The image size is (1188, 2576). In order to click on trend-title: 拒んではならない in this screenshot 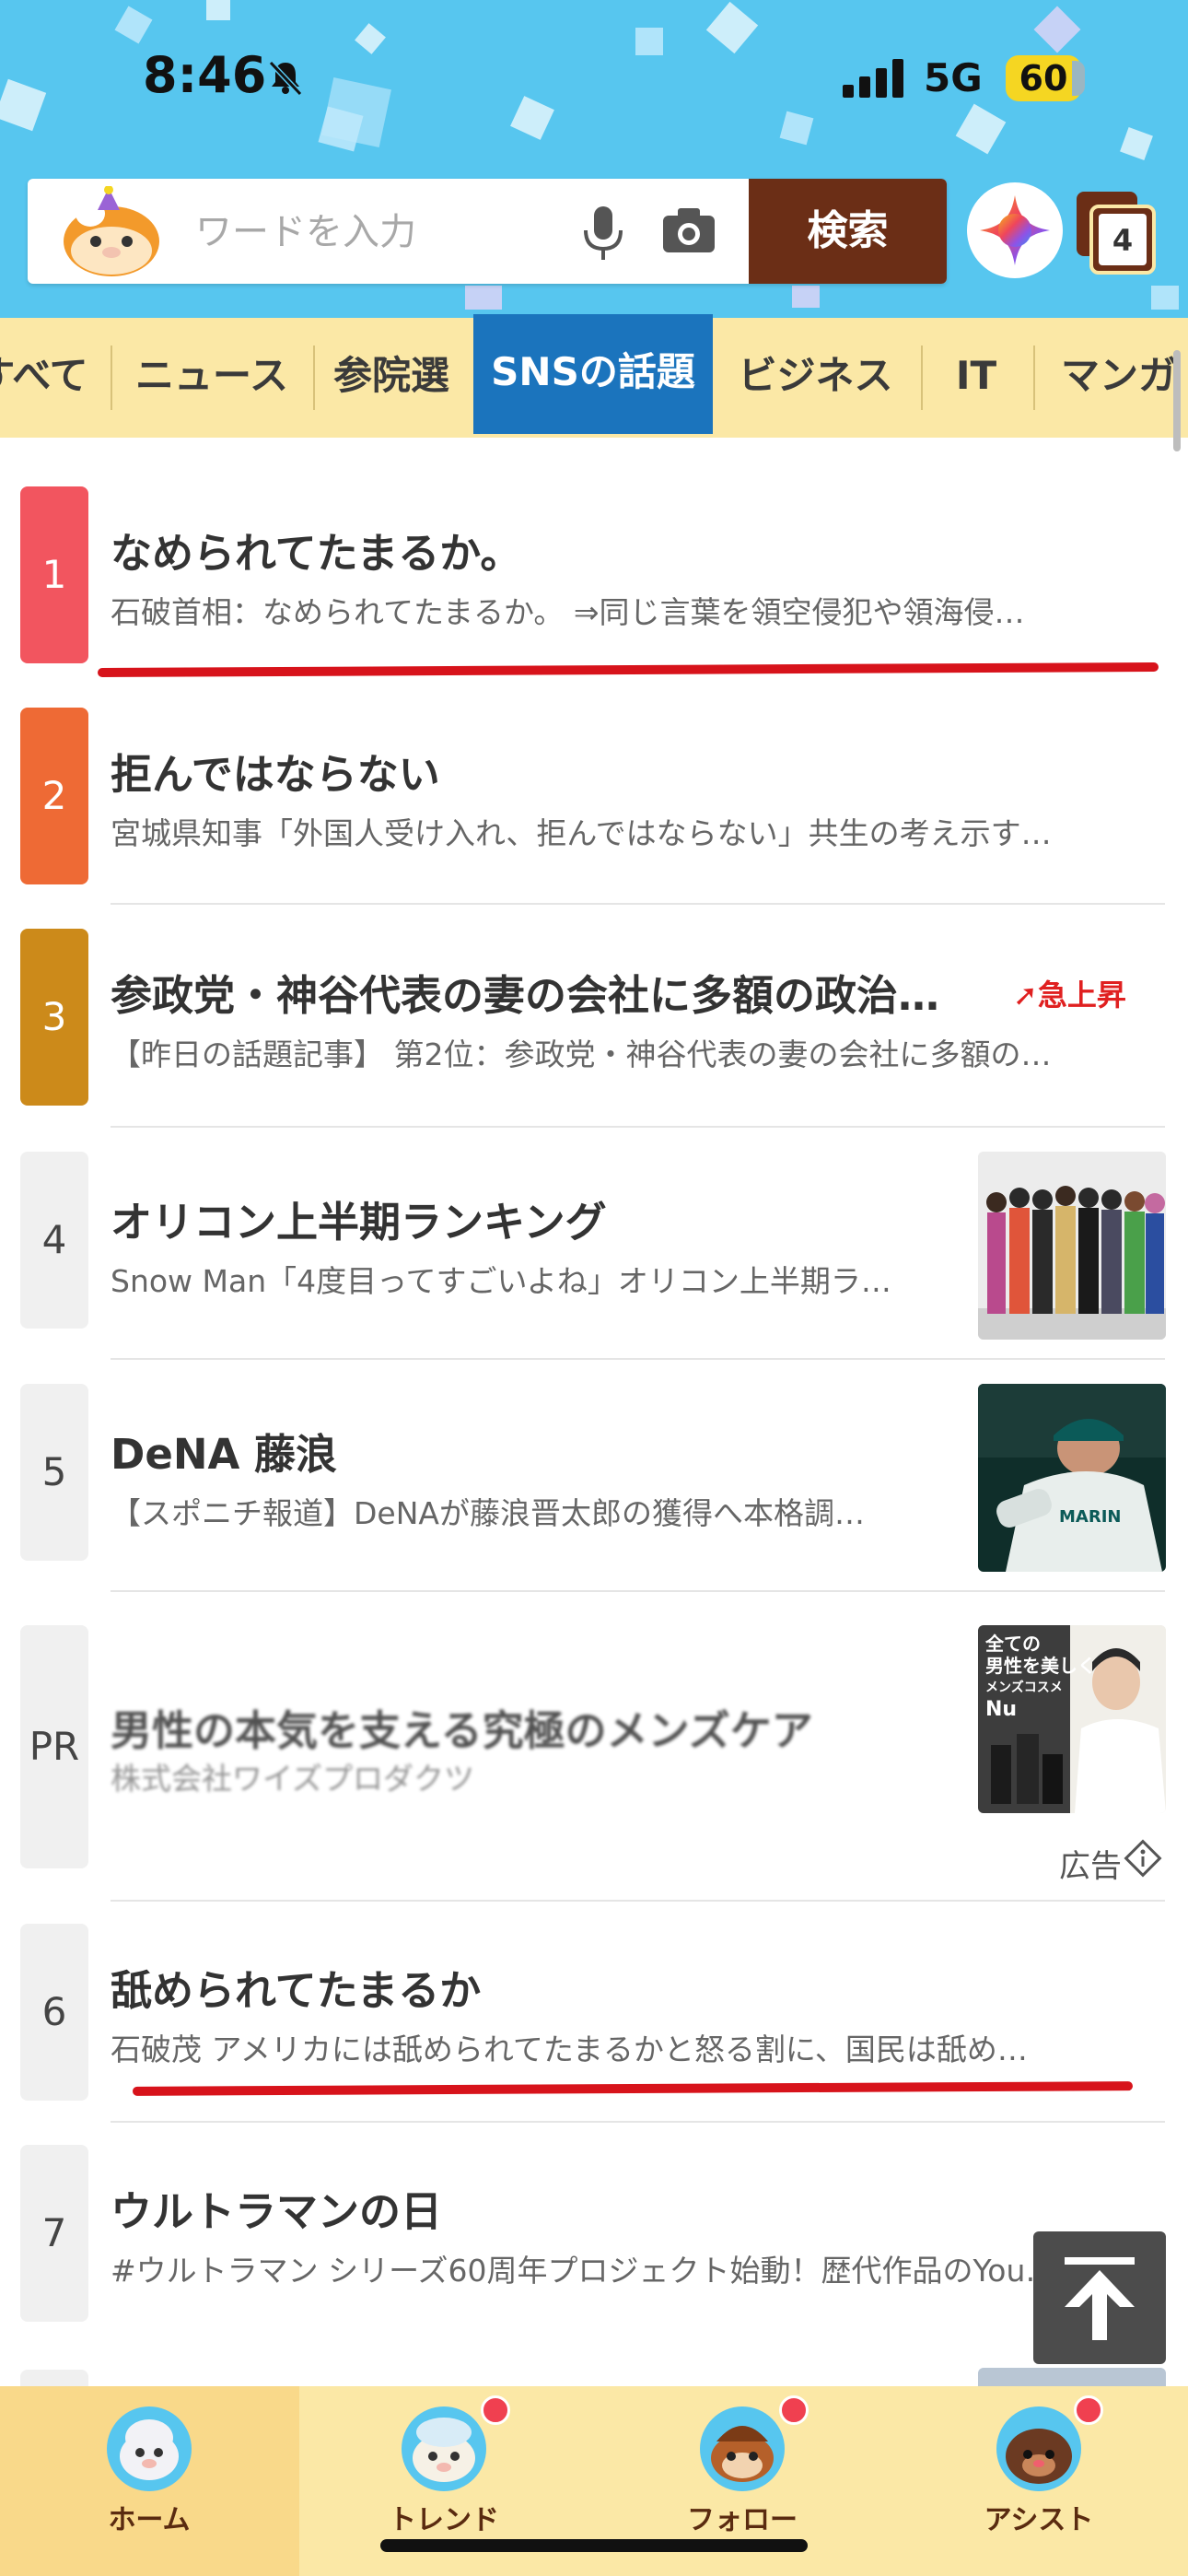, I will do `click(275, 774)`.